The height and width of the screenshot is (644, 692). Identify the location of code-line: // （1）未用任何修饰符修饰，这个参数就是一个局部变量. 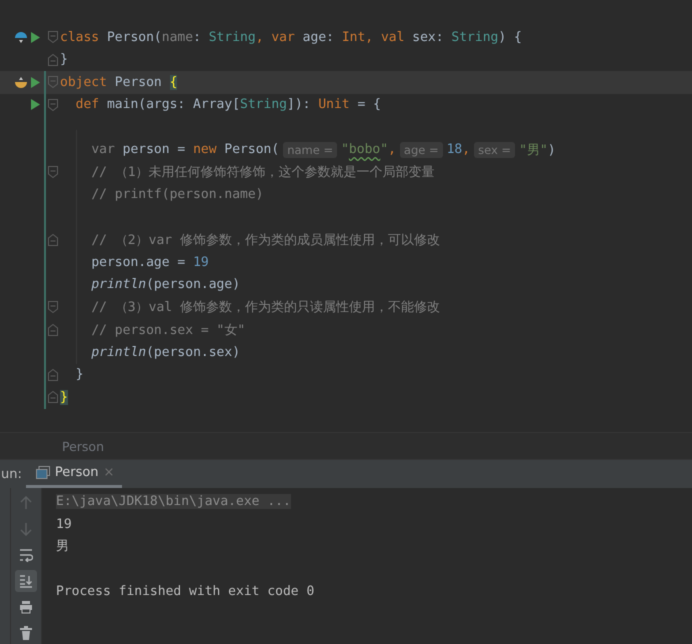
(263, 173).